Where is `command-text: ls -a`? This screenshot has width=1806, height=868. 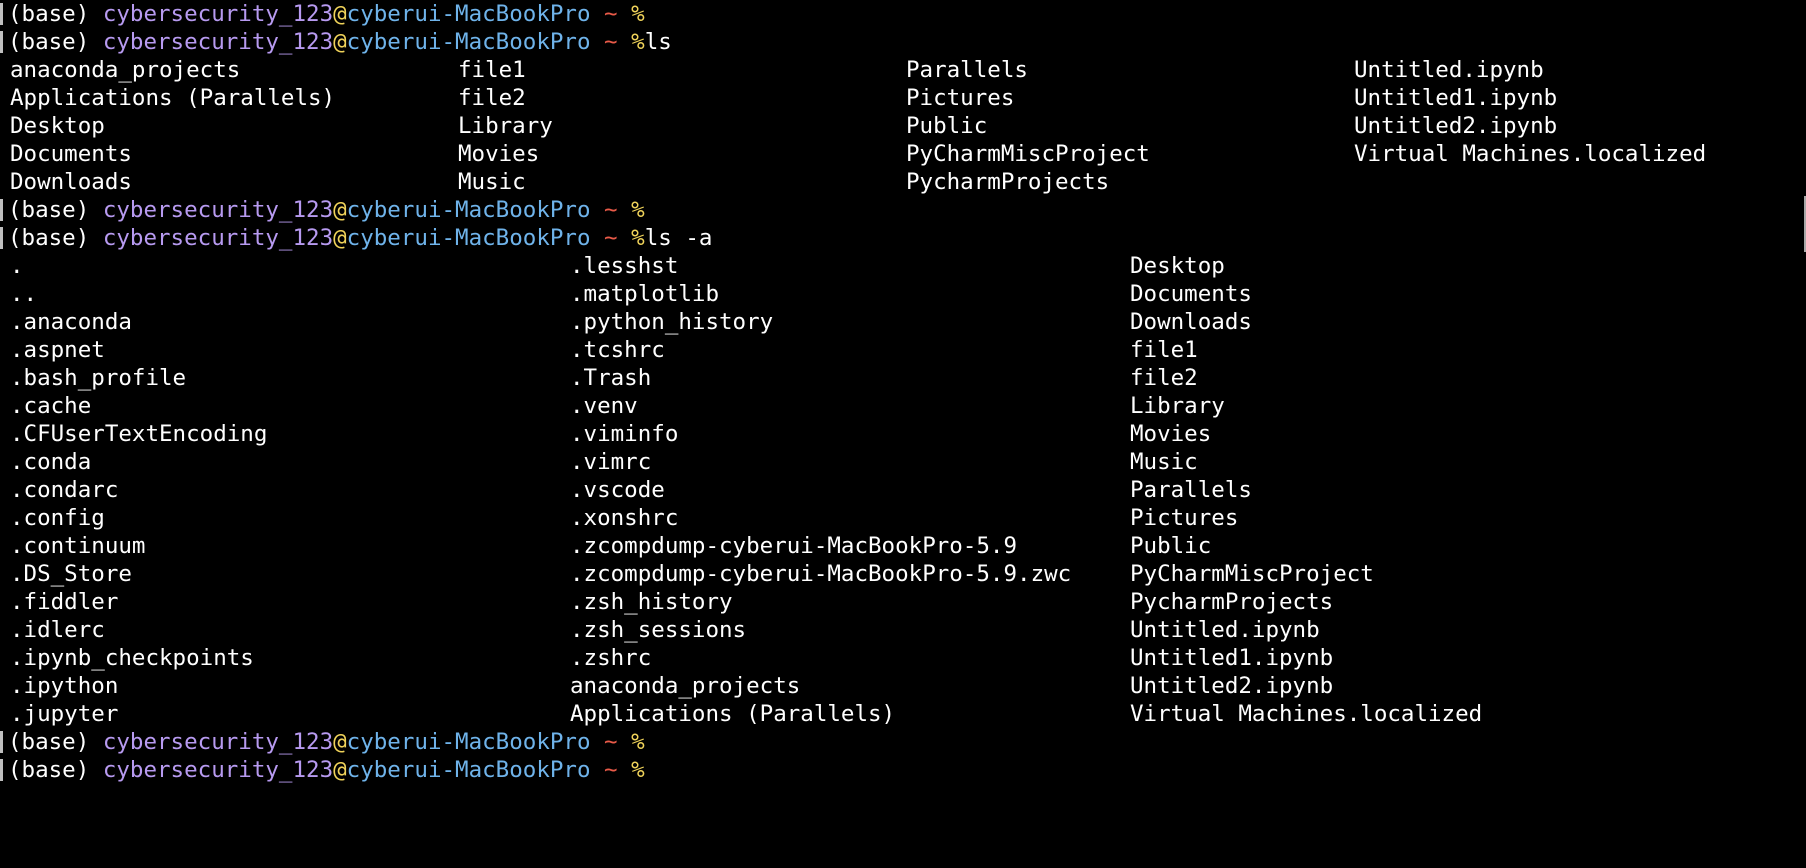
command-text: ls -a is located at coordinates (678, 238).